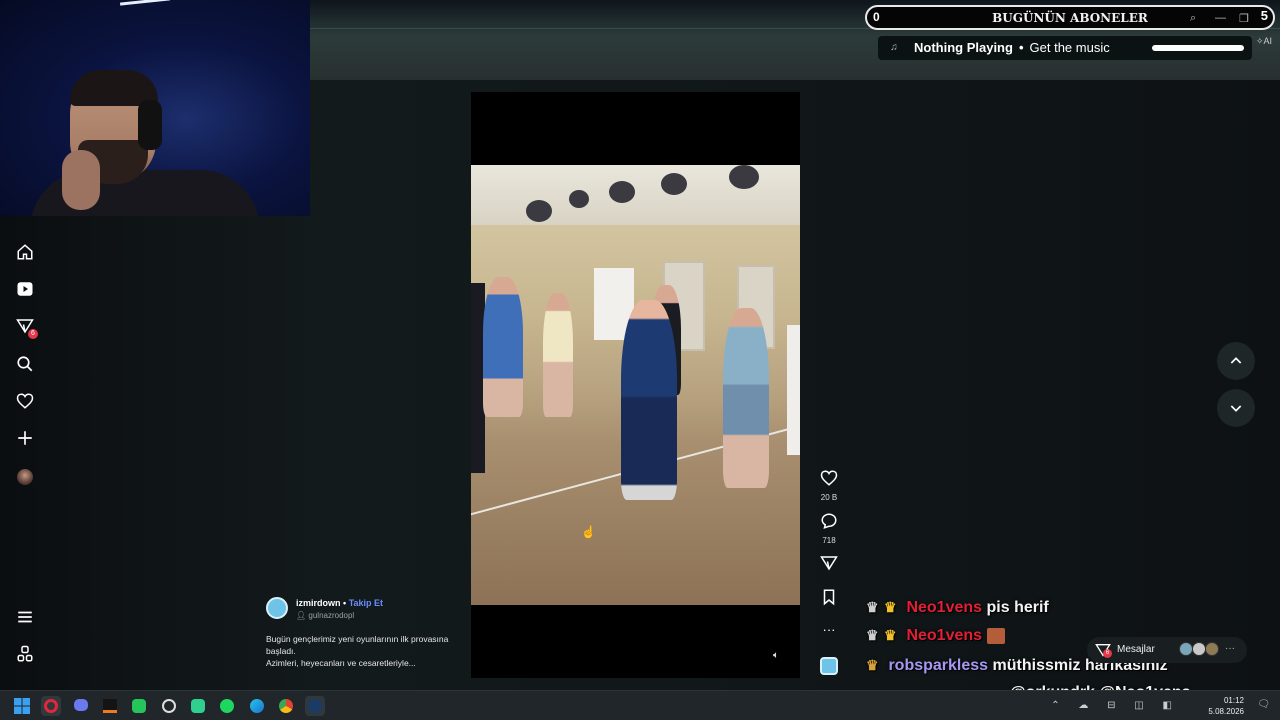  Describe the element at coordinates (1244, 18) in the screenshot. I see `restore-icon: ❐` at that location.